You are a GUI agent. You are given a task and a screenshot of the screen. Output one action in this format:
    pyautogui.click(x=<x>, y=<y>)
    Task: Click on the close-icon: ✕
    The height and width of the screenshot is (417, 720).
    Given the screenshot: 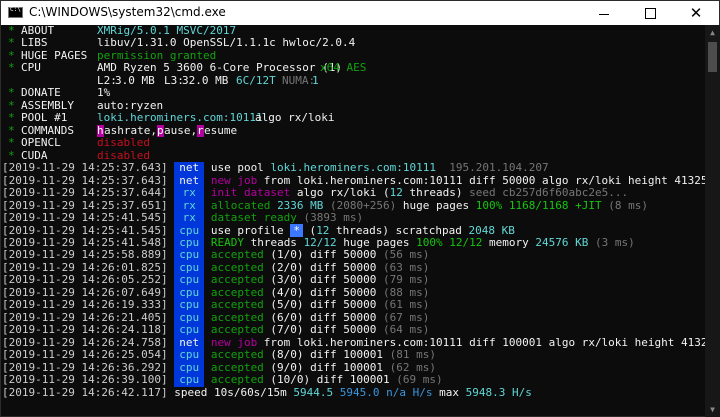 What is the action you would take?
    pyautogui.click(x=696, y=12)
    